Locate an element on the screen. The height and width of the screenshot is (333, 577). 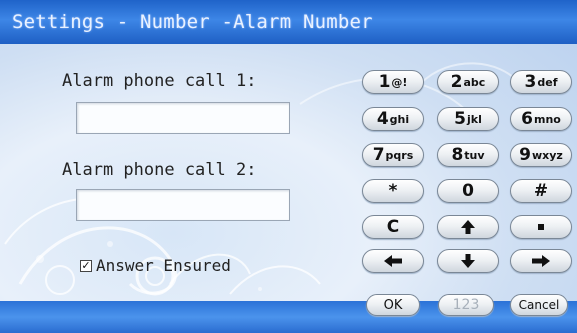
answer-ensured-label: Answer Ensured is located at coordinates (163, 265).